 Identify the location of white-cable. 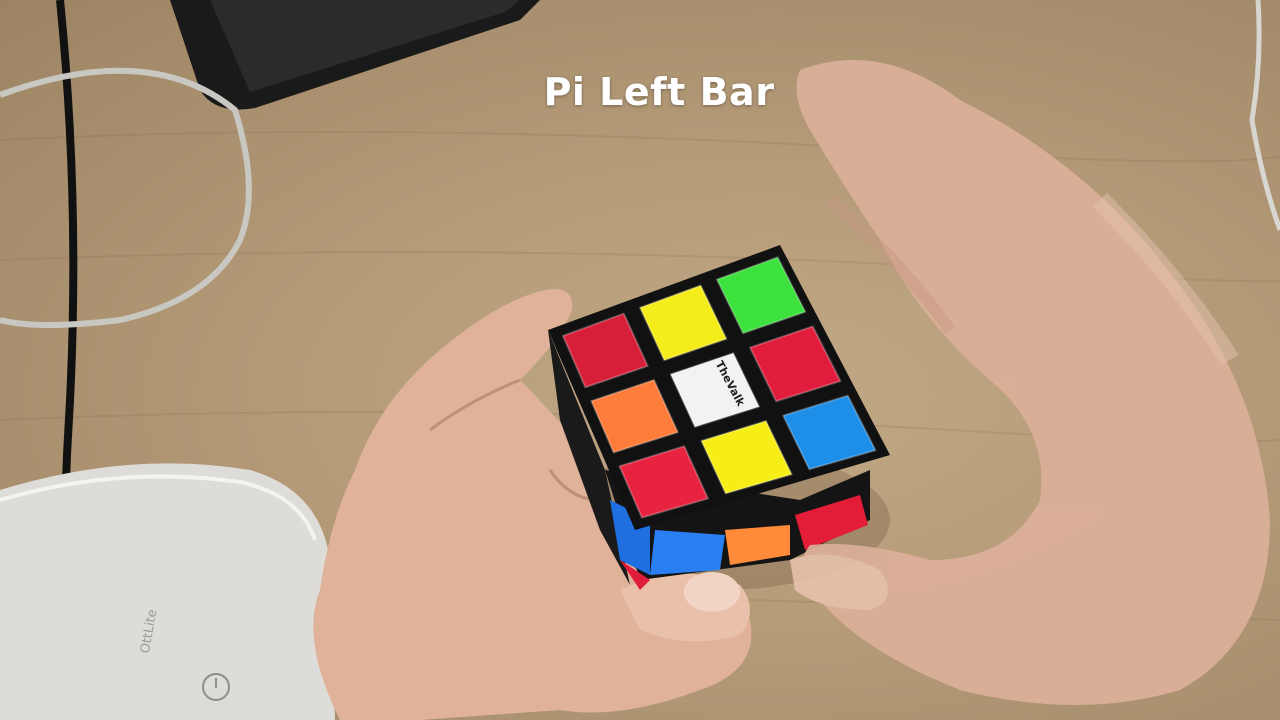
(1264, 115).